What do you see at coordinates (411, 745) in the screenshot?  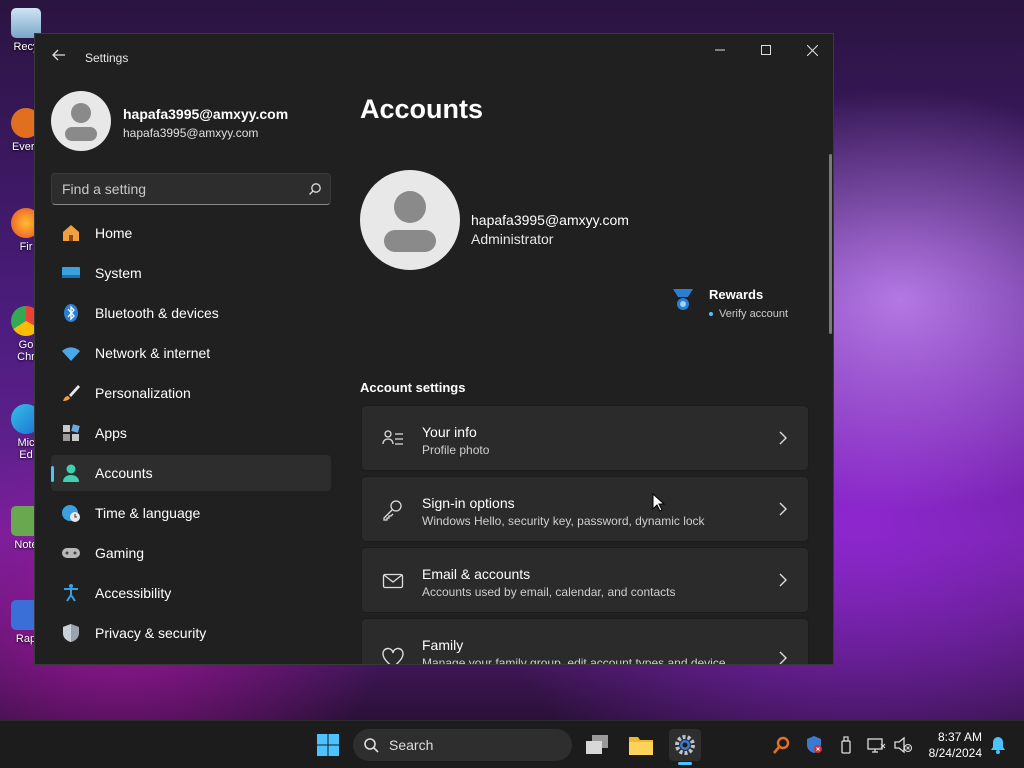 I see `taskbar-search-label: Search` at bounding box center [411, 745].